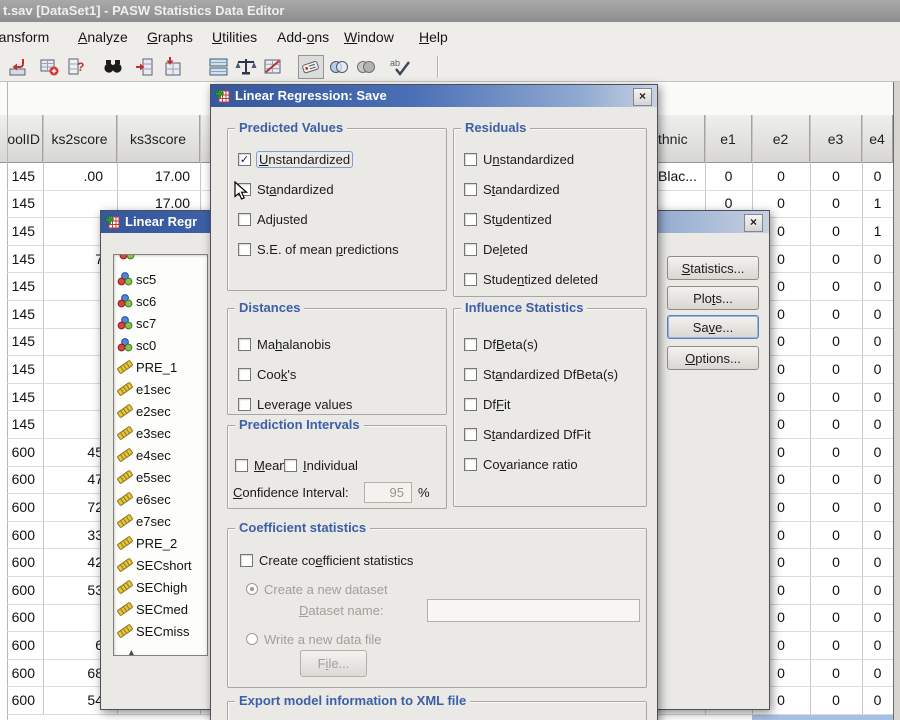  I want to click on variable-e3sec: e3sec, so click(160, 433).